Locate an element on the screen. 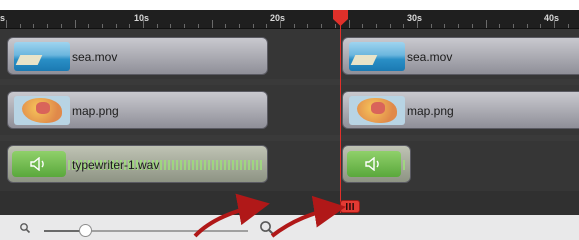 The width and height of the screenshot is (579, 240). clip-map-left: map.png is located at coordinates (137, 110).